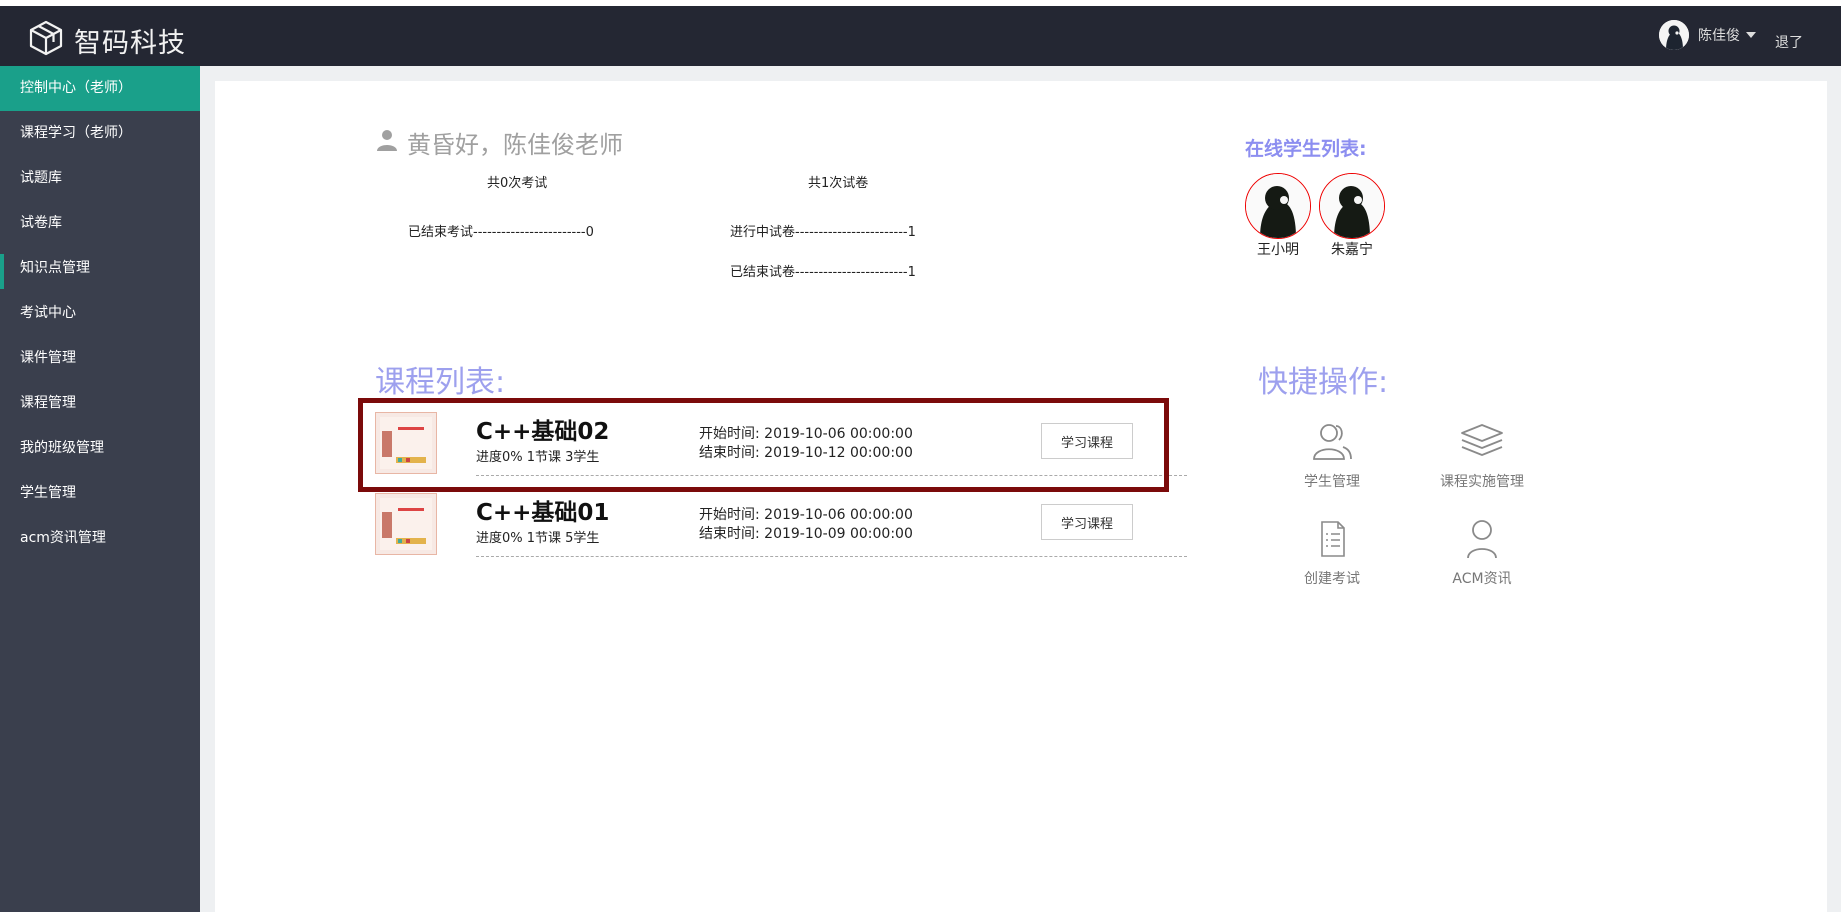  Describe the element at coordinates (100, 268) in the screenshot. I see `sidebar-item-knowledge: 知识点管理` at that location.